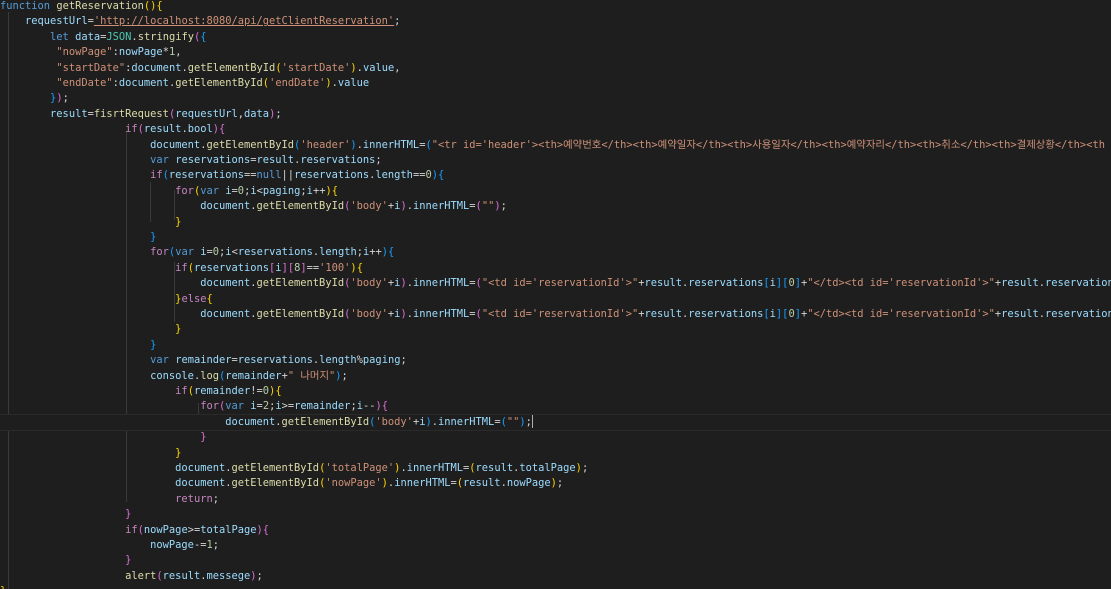 This screenshot has width=1111, height=589. I want to click on code-token: if, so click(156, 175).